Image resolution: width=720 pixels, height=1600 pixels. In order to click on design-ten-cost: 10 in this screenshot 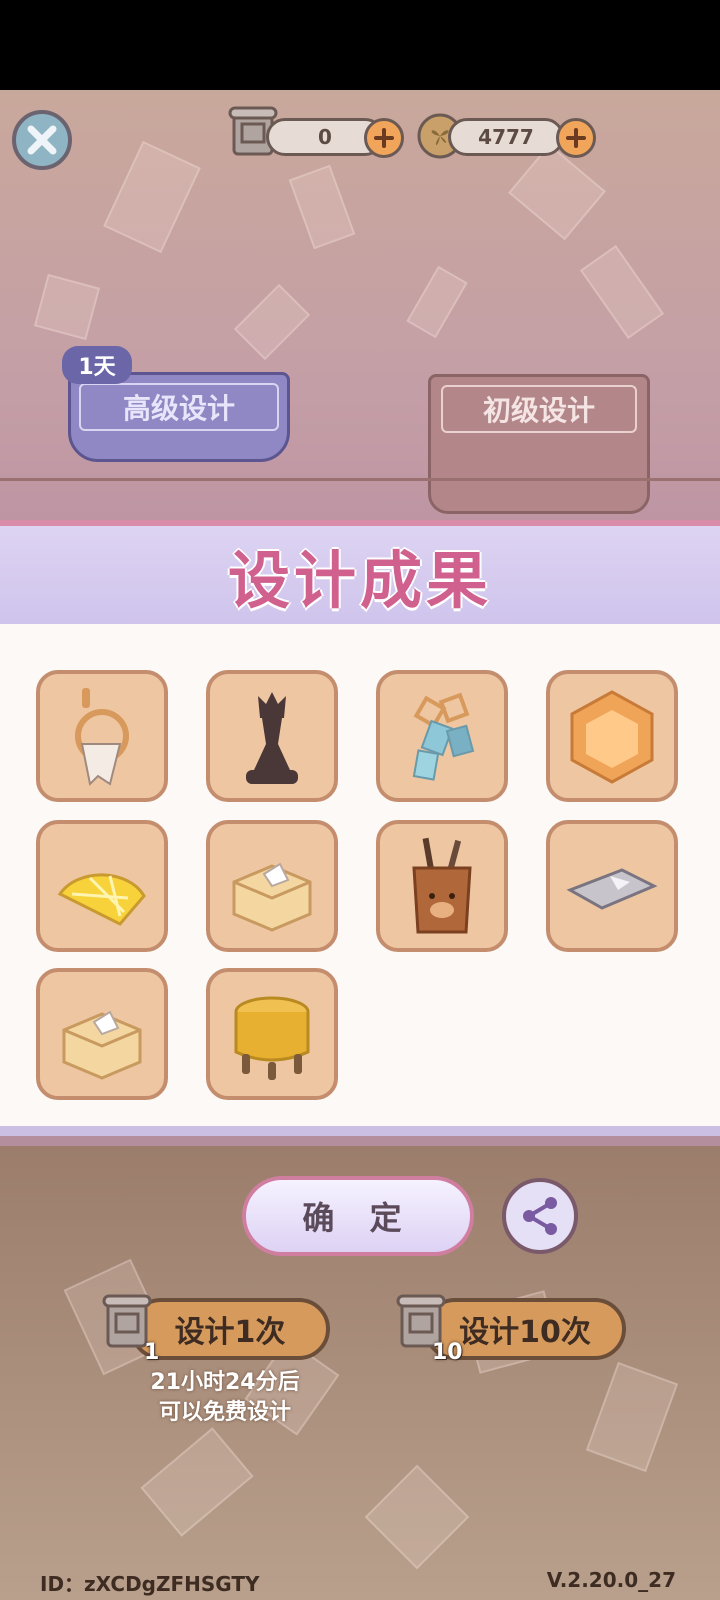, I will do `click(447, 1352)`.